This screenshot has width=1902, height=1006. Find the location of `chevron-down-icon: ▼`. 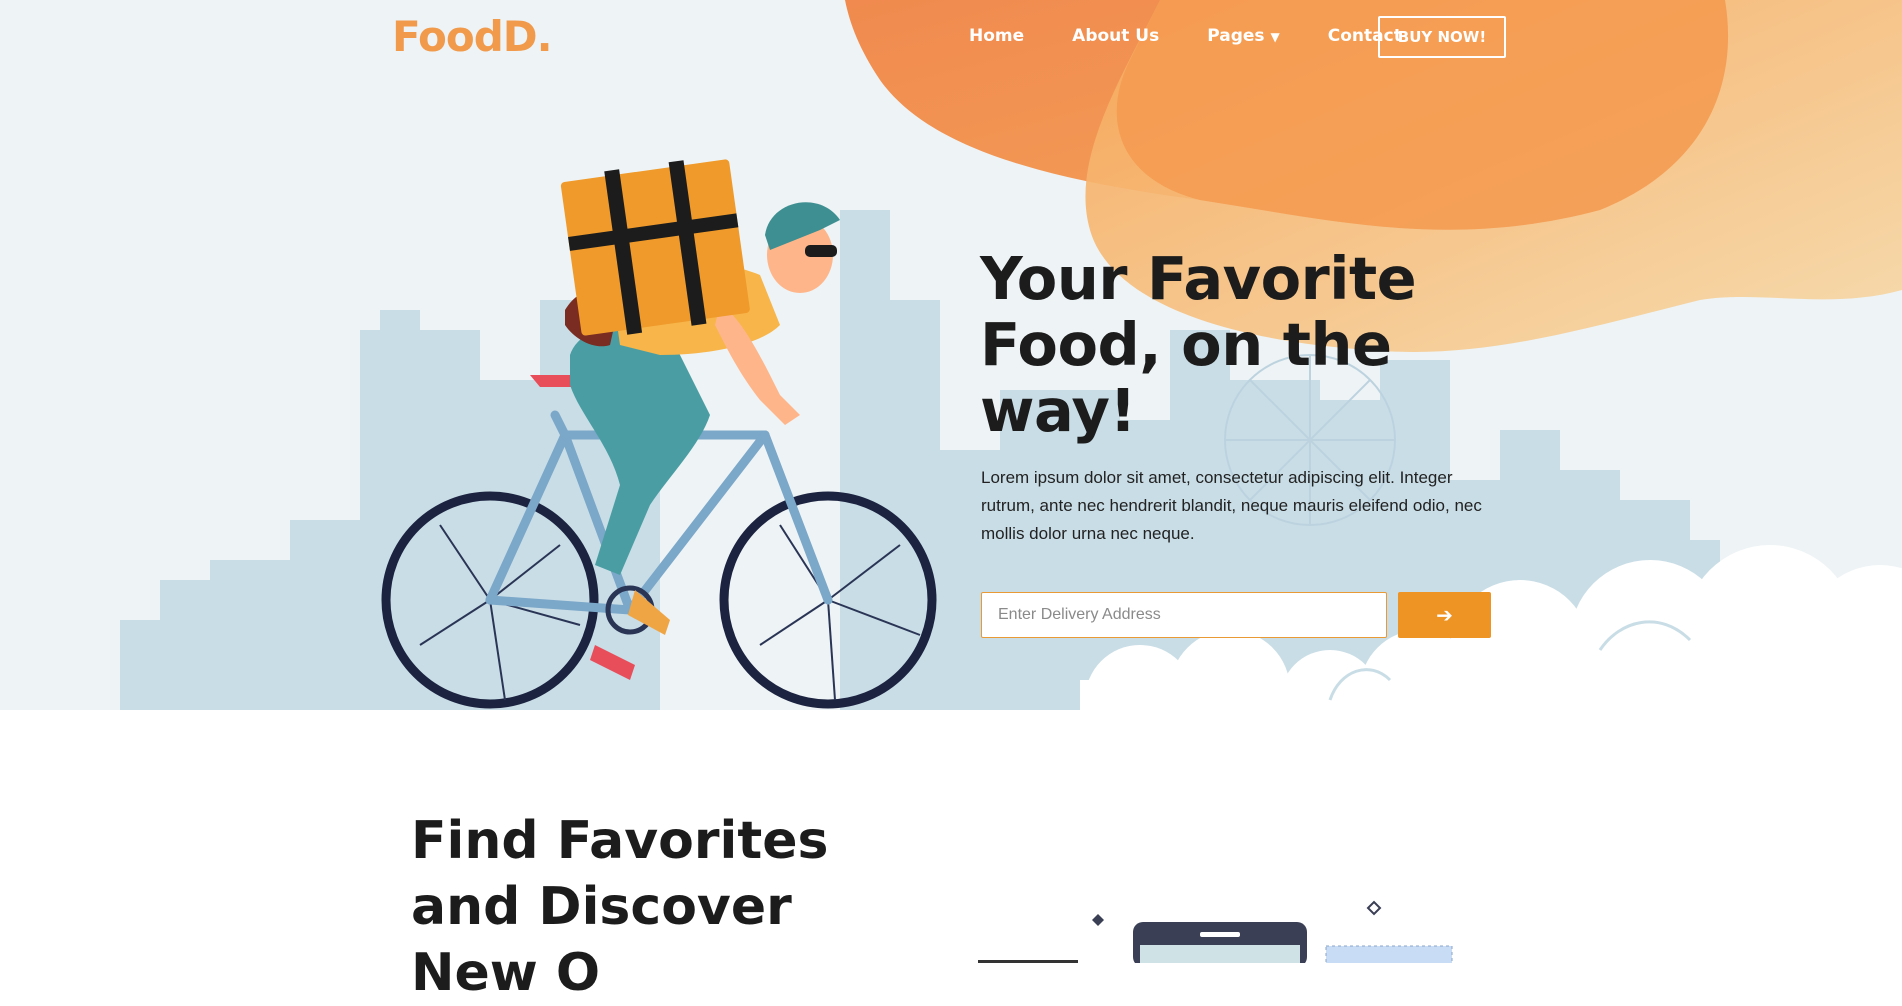

chevron-down-icon: ▼ is located at coordinates (1275, 37).